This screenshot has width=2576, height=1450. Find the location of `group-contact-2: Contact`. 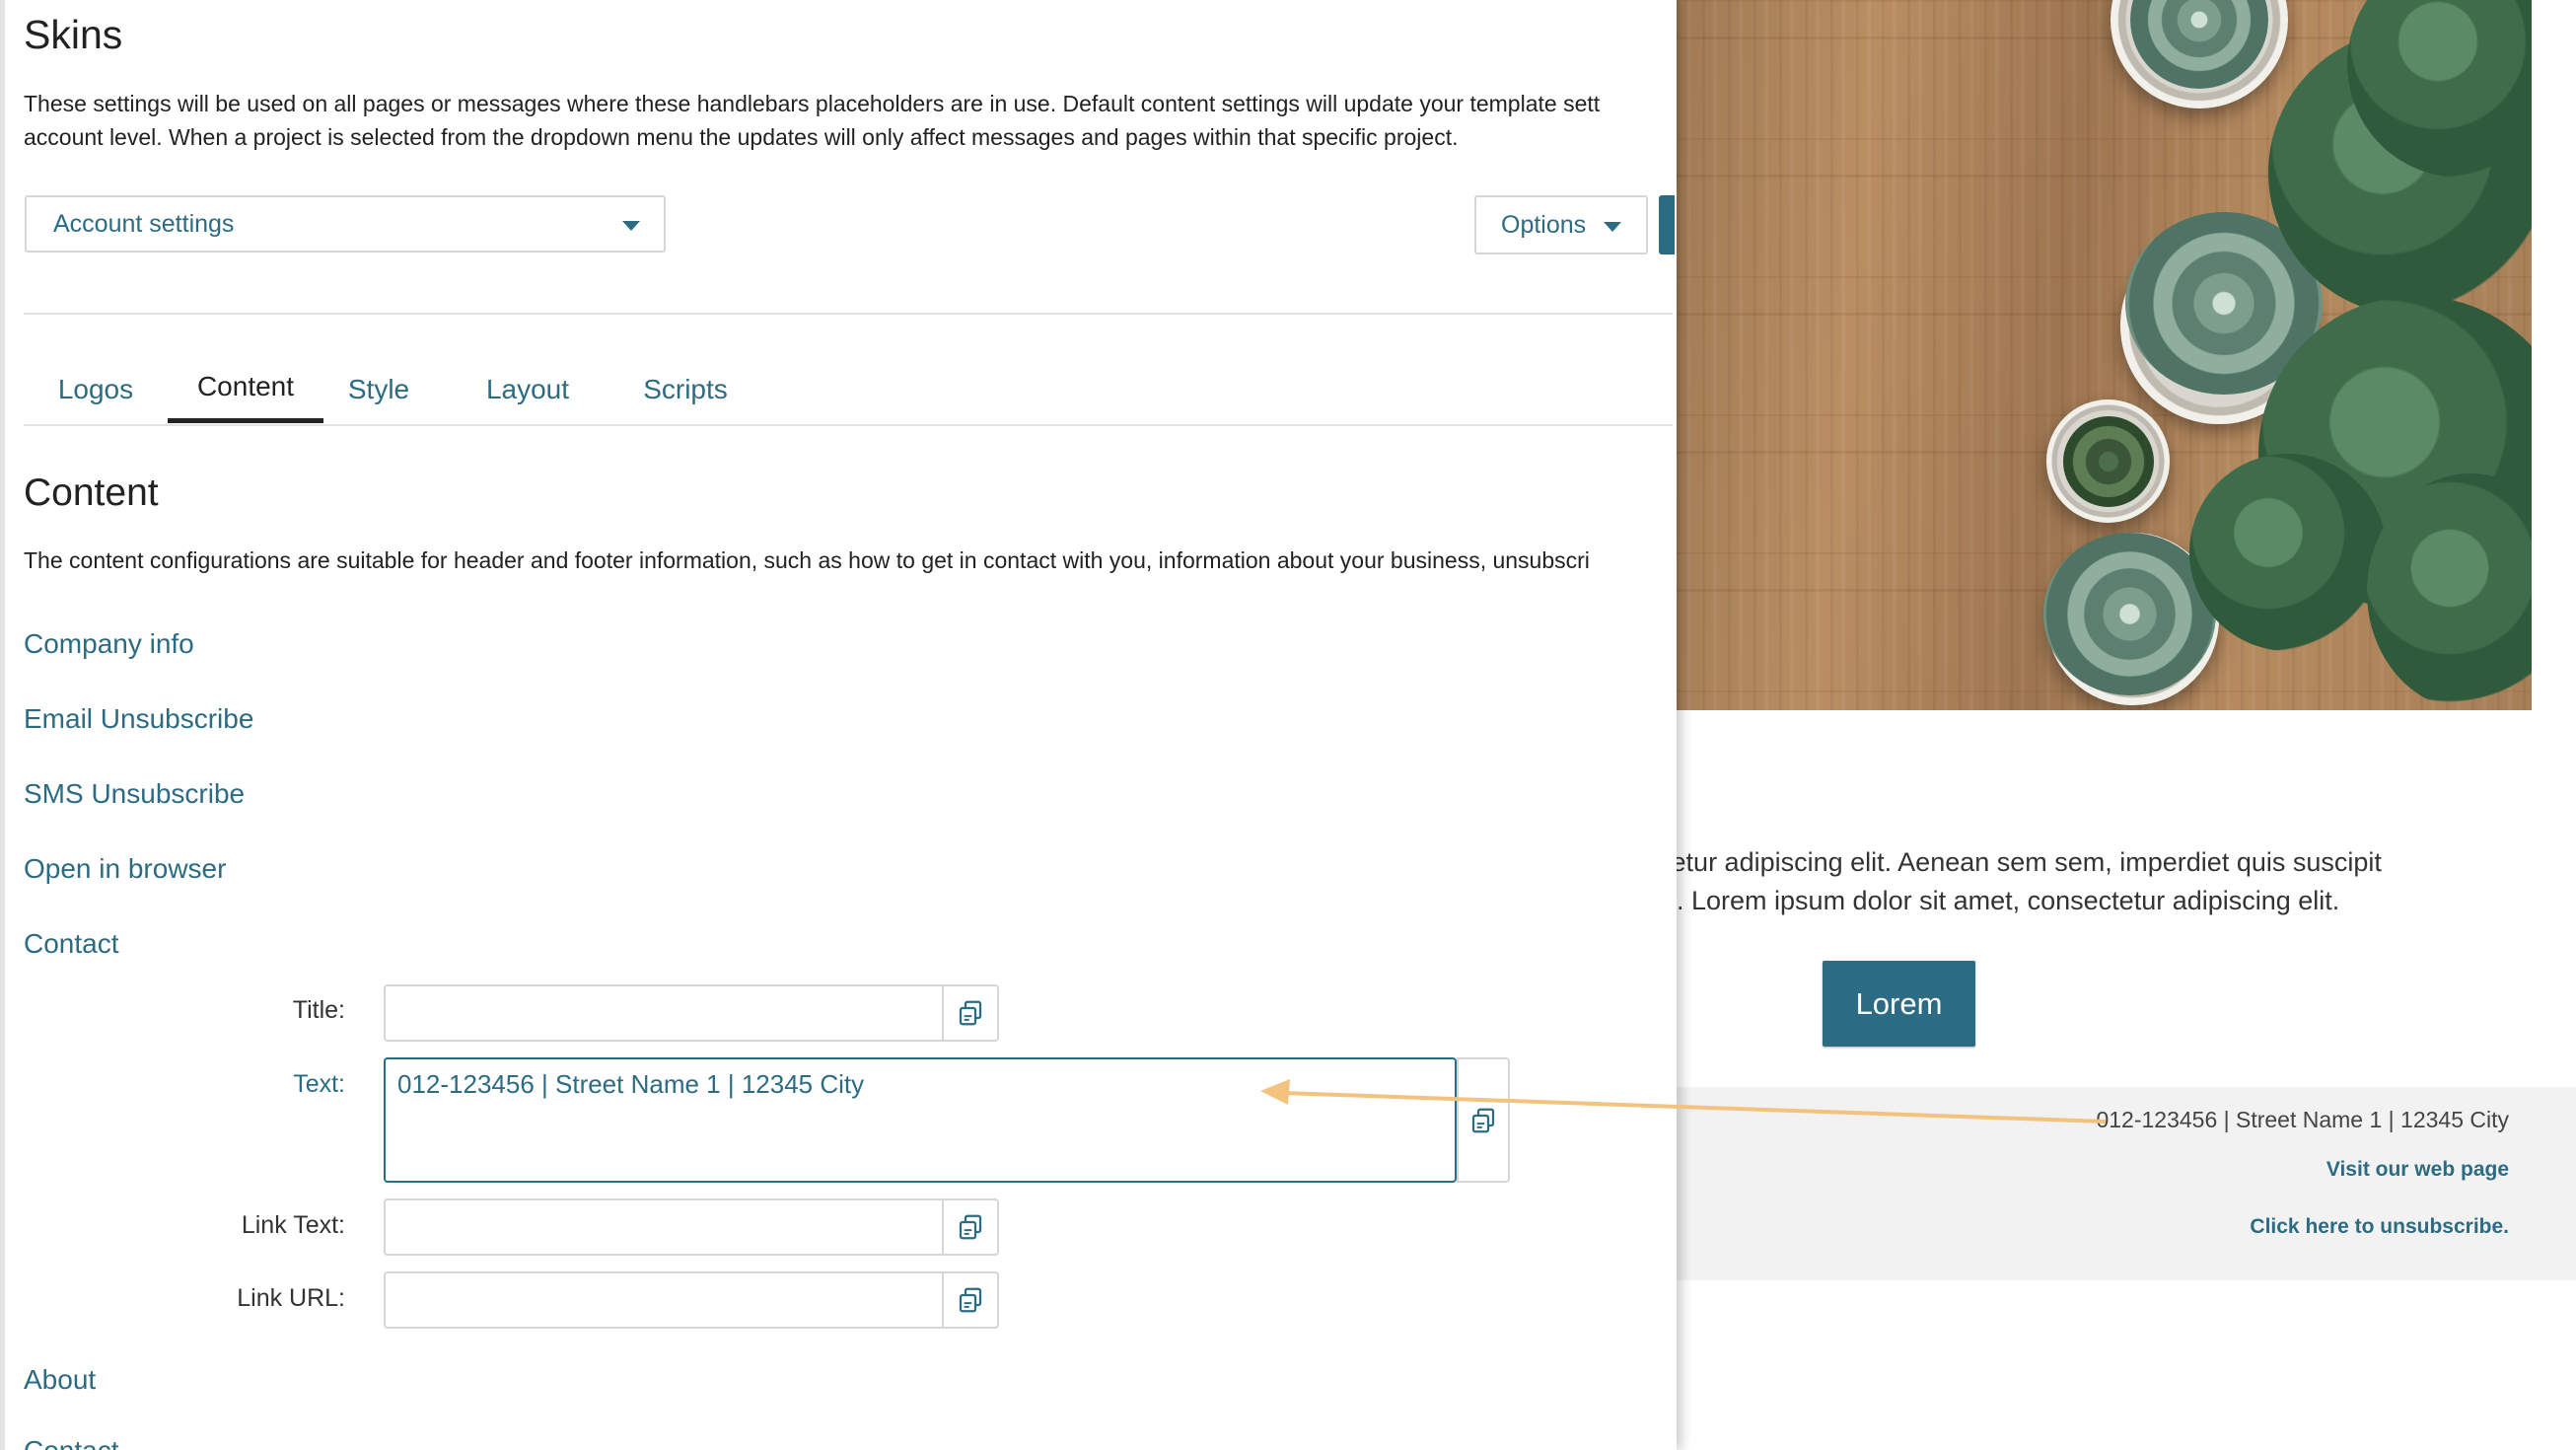

group-contact-2: Contact is located at coordinates (72, 1442).